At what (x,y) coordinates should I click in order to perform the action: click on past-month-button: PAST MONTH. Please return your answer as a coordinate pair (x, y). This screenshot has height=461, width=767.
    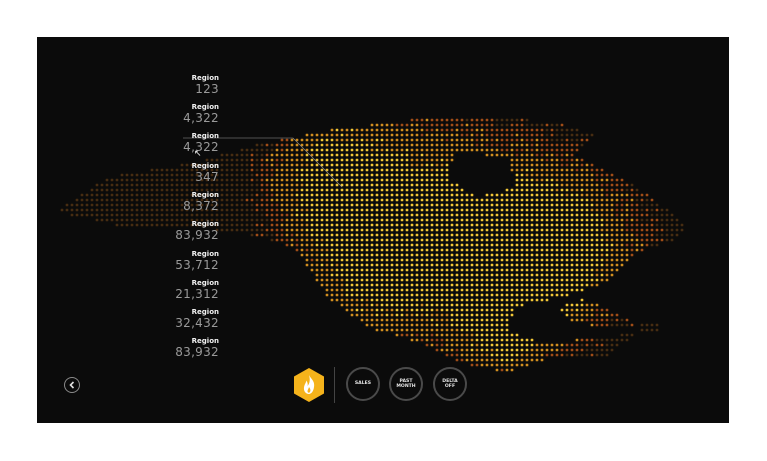
    Looking at the image, I should click on (406, 384).